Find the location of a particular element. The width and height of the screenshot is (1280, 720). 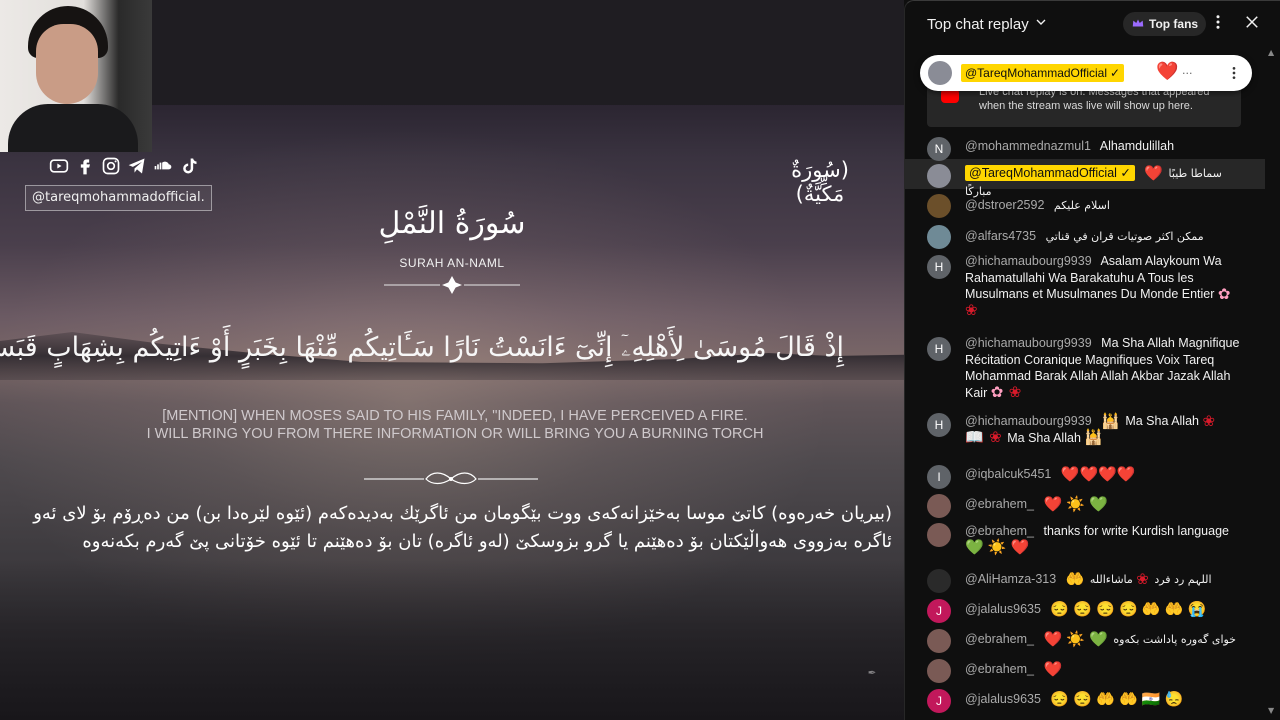

youtube-icon is located at coordinates (59, 166).